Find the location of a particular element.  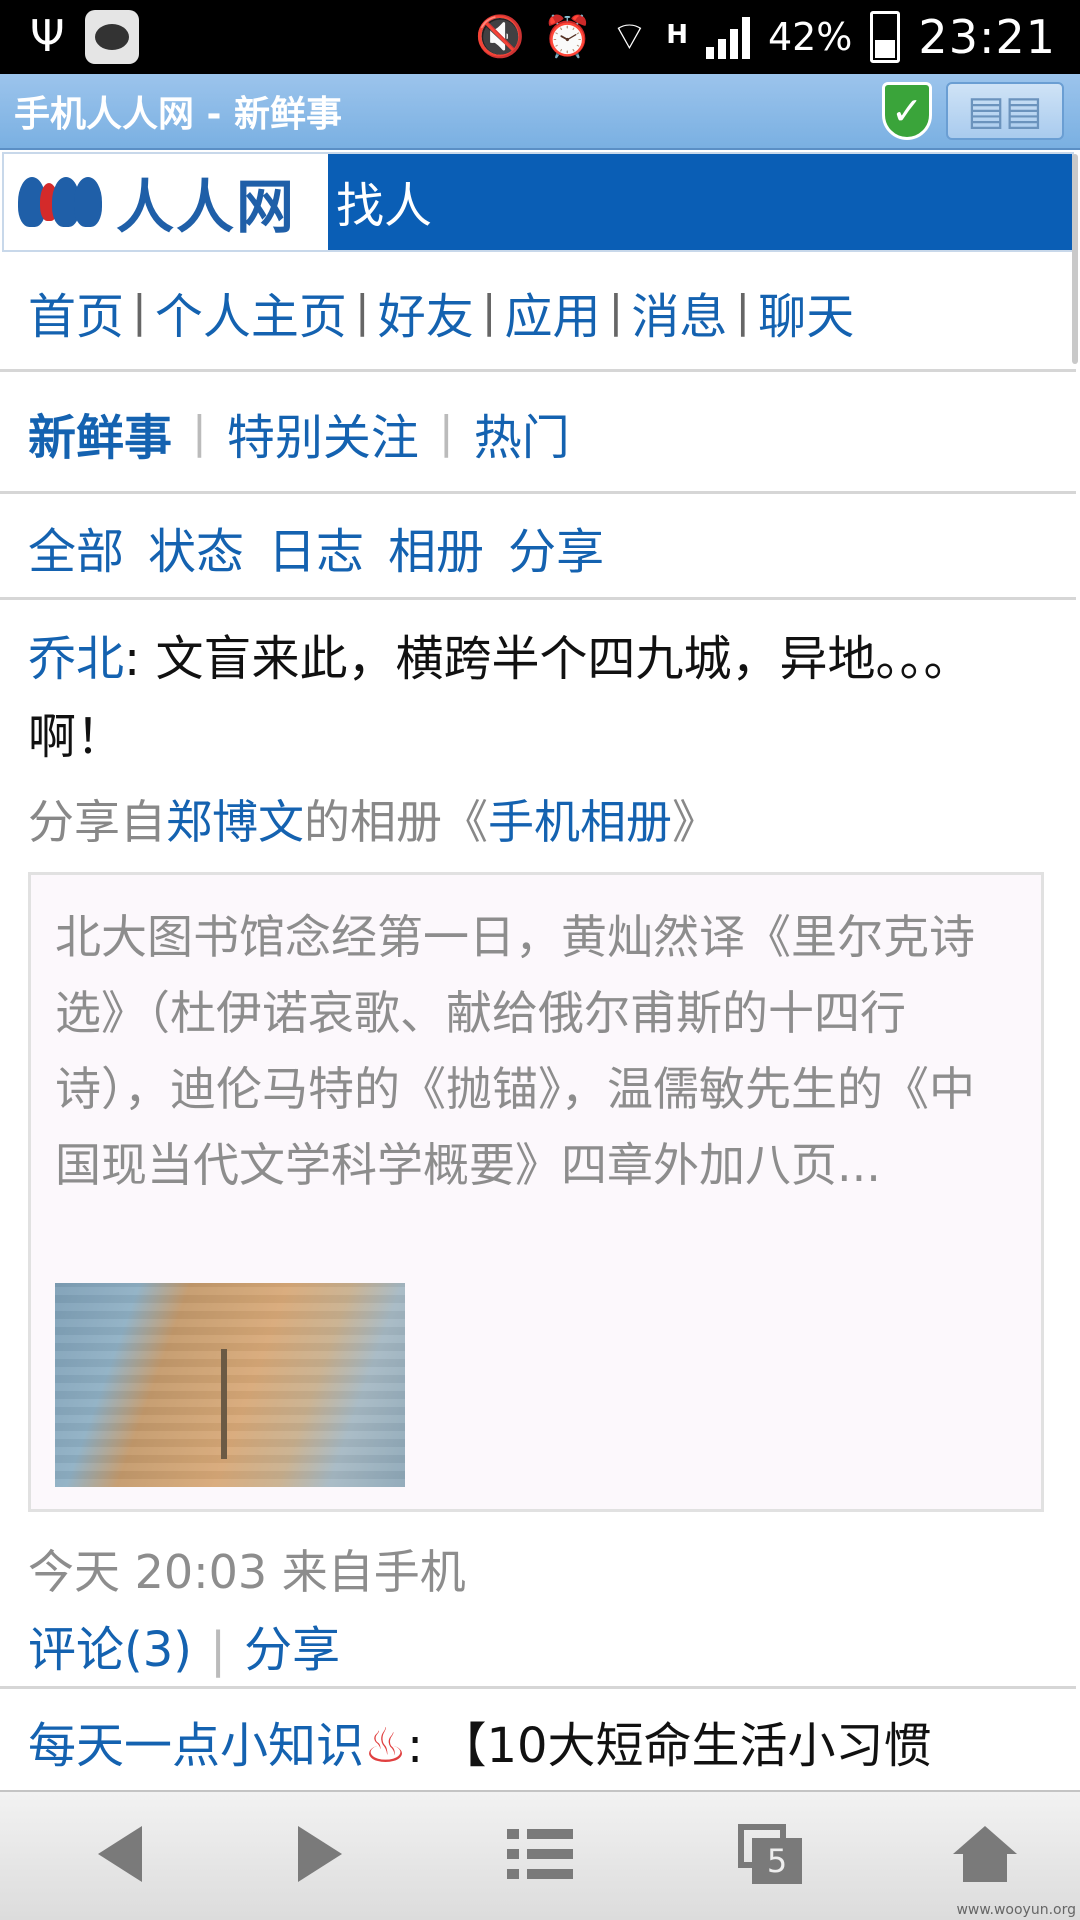

album-link: 手机相册 is located at coordinates (580, 822).